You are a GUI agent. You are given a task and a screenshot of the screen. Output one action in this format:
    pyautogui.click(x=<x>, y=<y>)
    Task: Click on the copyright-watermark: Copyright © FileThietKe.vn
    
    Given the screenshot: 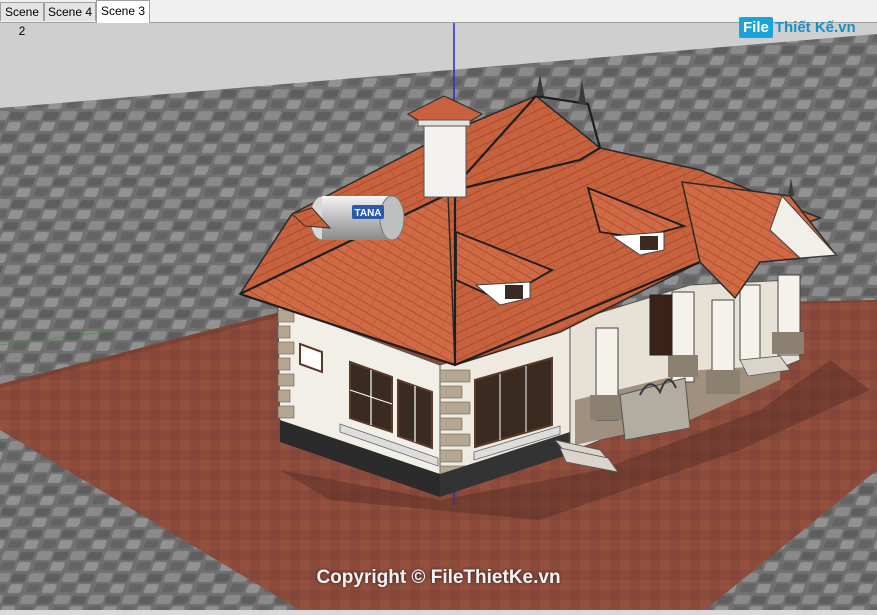 What is the action you would take?
    pyautogui.click(x=438, y=577)
    